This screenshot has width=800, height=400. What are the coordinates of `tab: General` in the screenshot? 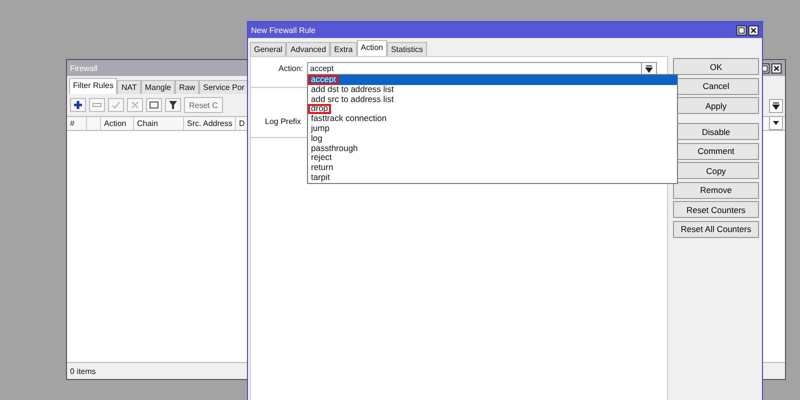 It's located at (268, 49).